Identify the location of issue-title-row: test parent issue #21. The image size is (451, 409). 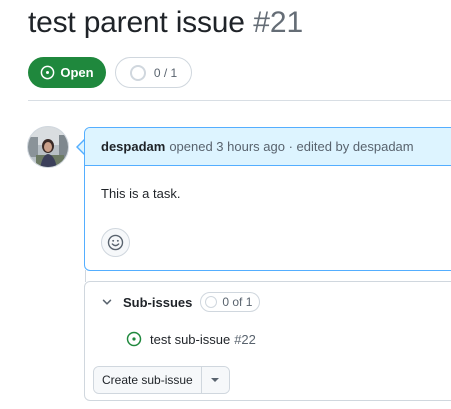
(165, 23).